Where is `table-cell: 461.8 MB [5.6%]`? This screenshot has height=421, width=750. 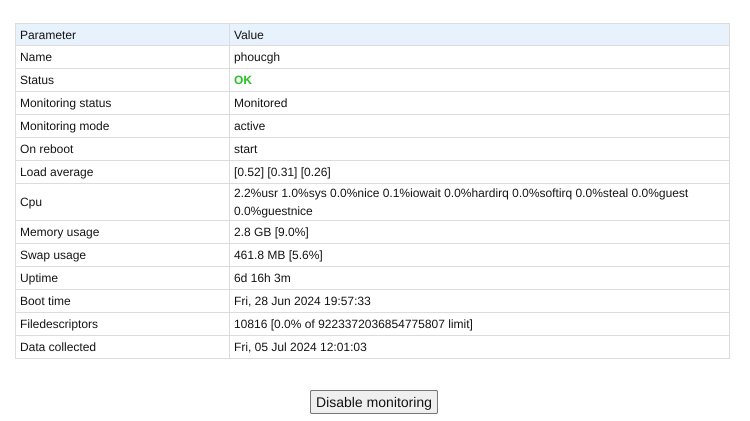
table-cell: 461.8 MB [5.6%] is located at coordinates (480, 255).